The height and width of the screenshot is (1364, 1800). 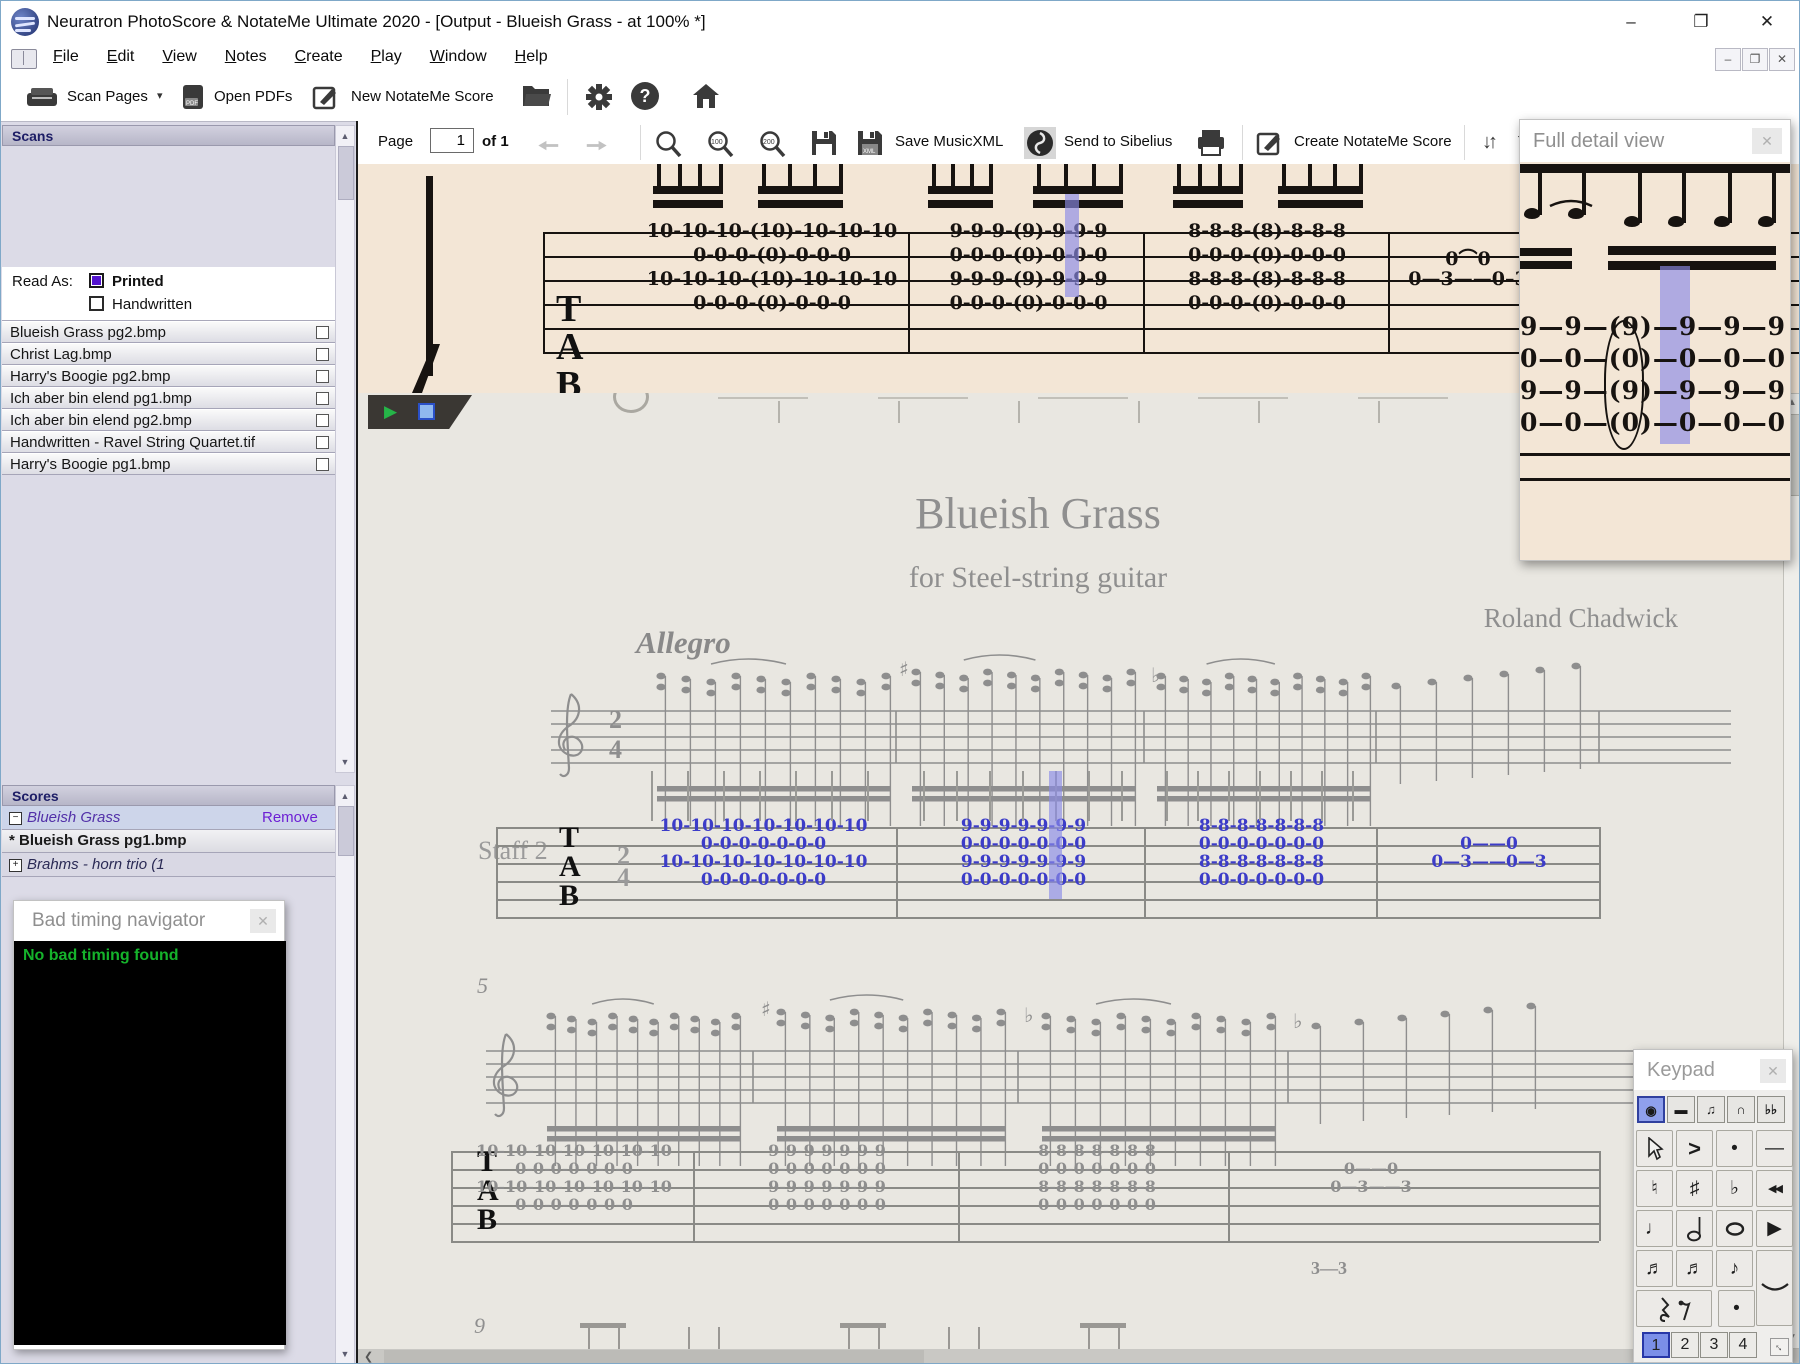 What do you see at coordinates (599, 97) in the screenshot?
I see `gear-icon` at bounding box center [599, 97].